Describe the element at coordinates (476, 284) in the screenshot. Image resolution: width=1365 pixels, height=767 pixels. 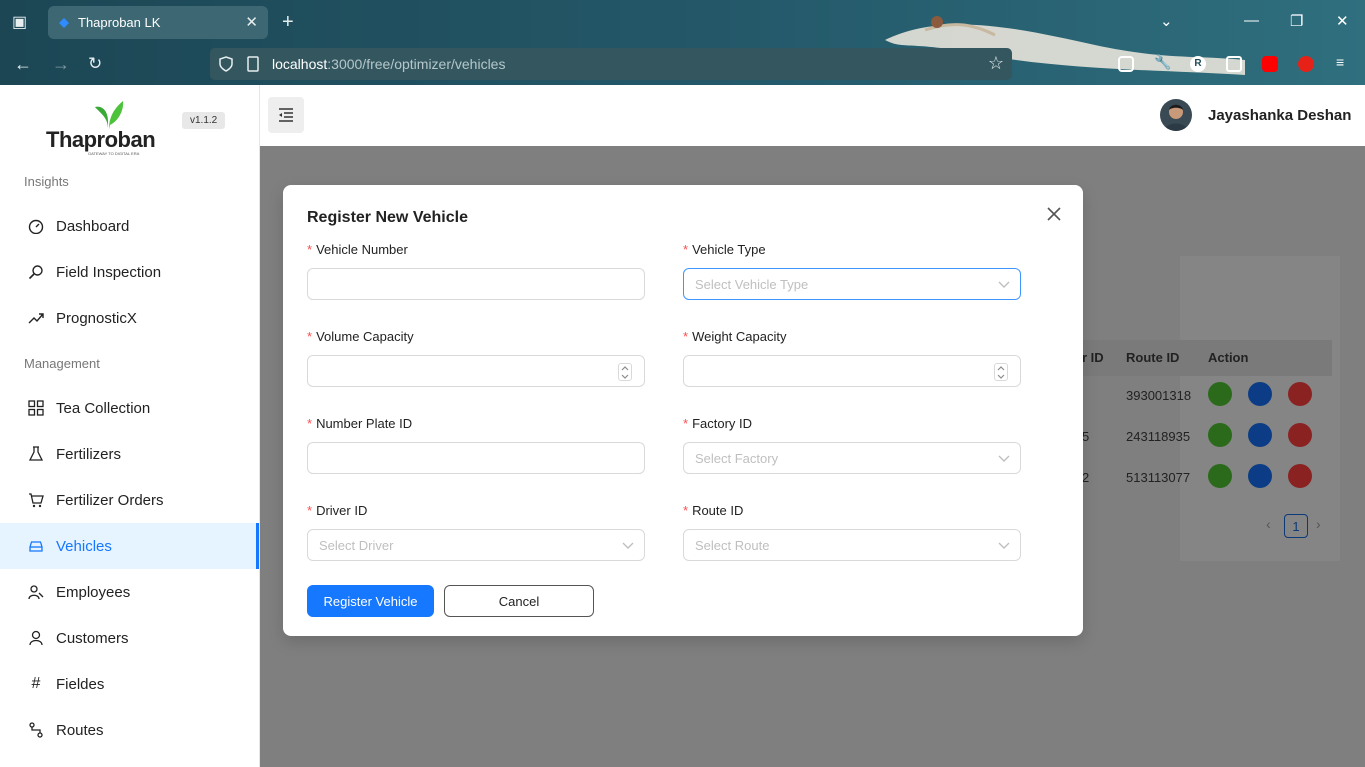
I see `vehicle-number-input` at that location.